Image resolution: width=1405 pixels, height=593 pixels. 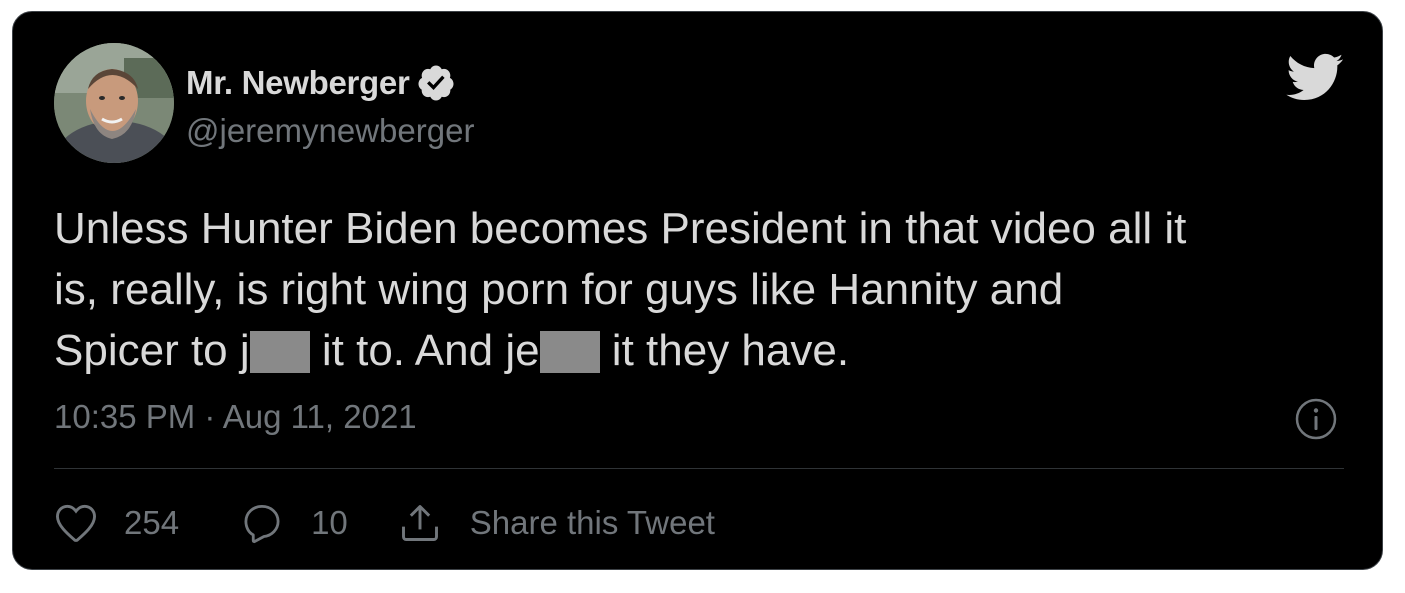 What do you see at coordinates (1314, 77) in the screenshot?
I see `twitter-bird-icon` at bounding box center [1314, 77].